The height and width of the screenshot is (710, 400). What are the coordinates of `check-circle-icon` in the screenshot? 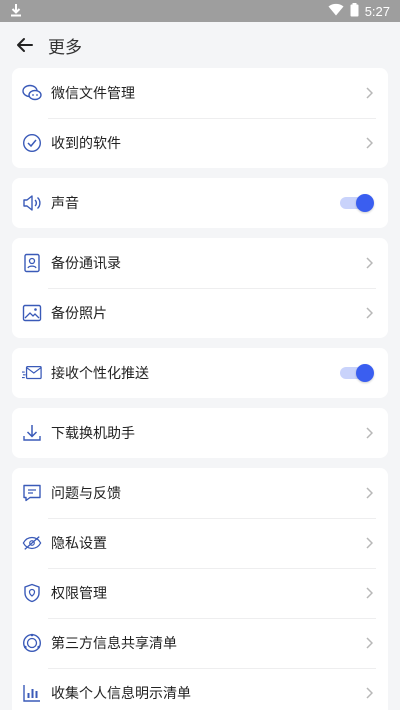 It's located at (32, 143).